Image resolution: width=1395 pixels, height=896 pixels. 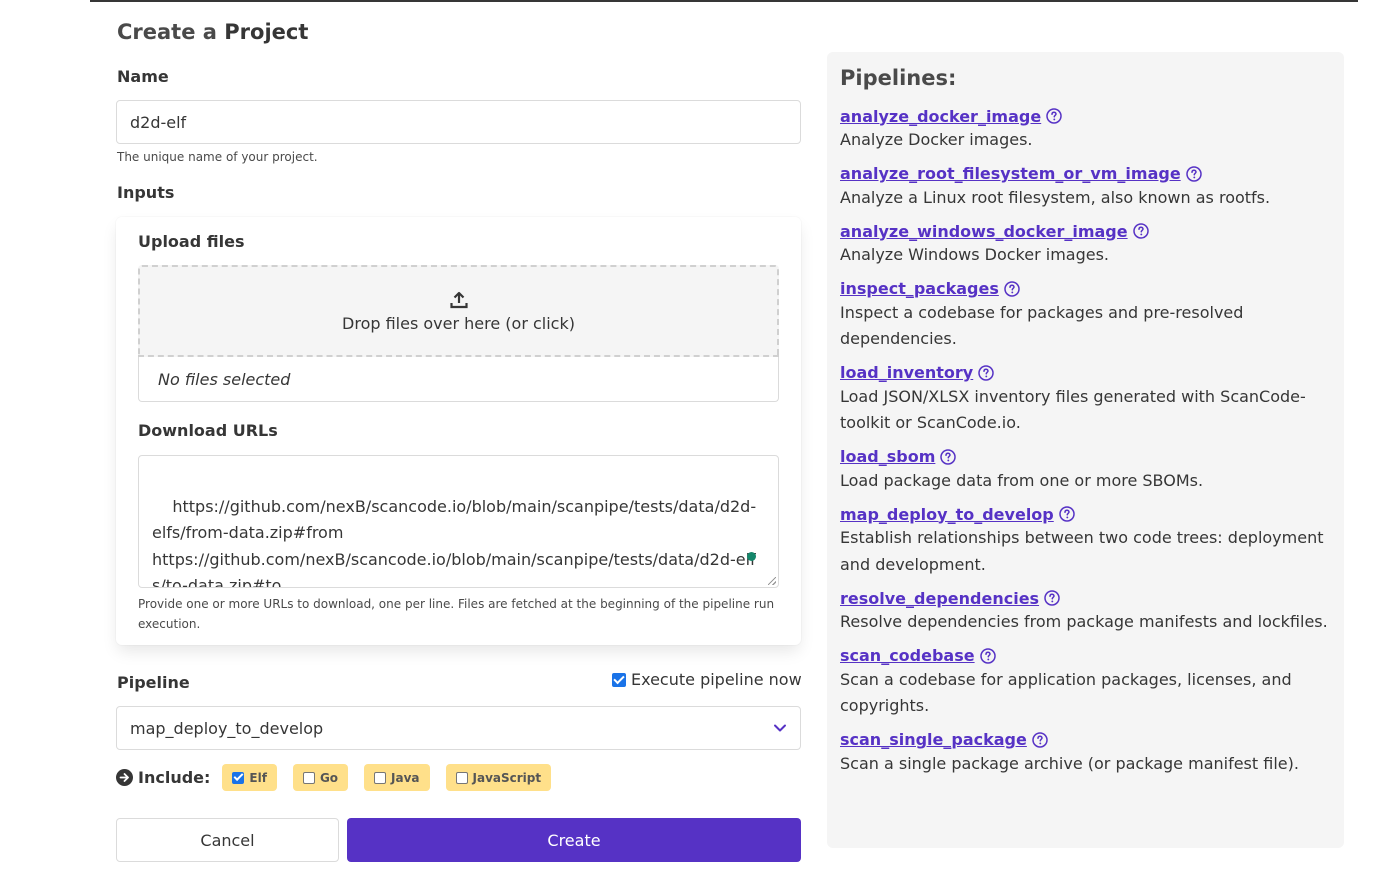 I want to click on top-border, so click(x=724, y=1).